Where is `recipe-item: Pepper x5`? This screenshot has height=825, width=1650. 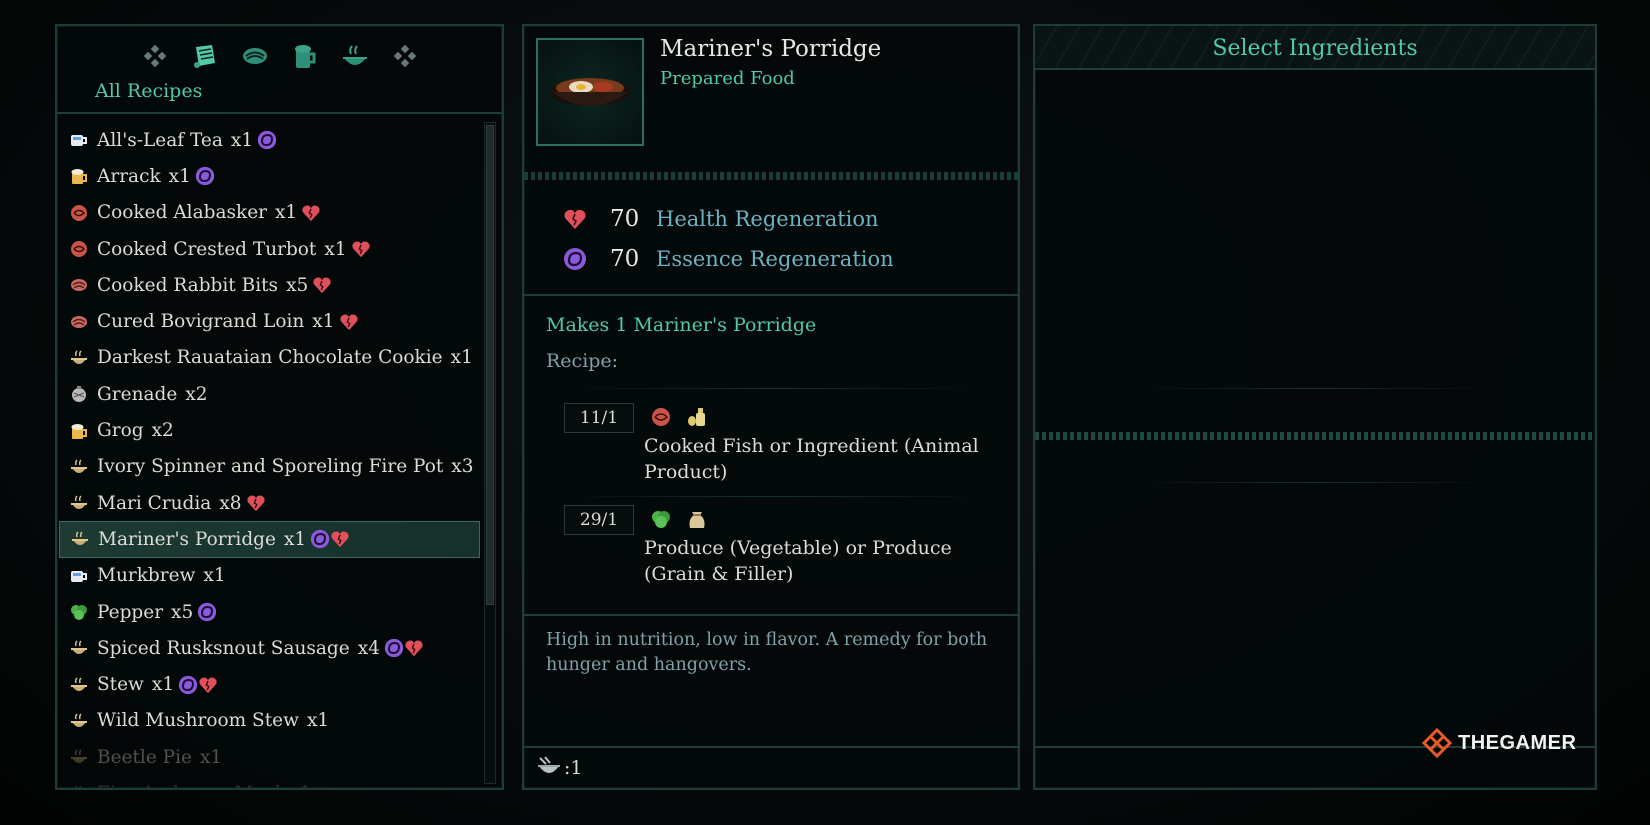 recipe-item: Pepper x5 is located at coordinates (269, 612).